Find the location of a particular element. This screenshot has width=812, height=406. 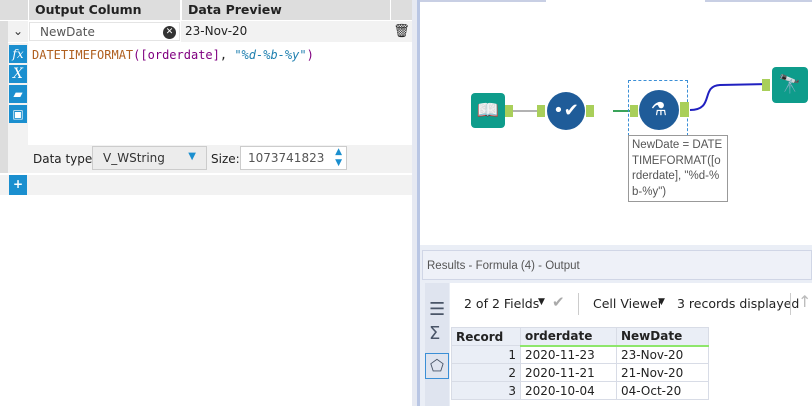

fields-dropdown: 2 of 2 Fields is located at coordinates (501, 303).